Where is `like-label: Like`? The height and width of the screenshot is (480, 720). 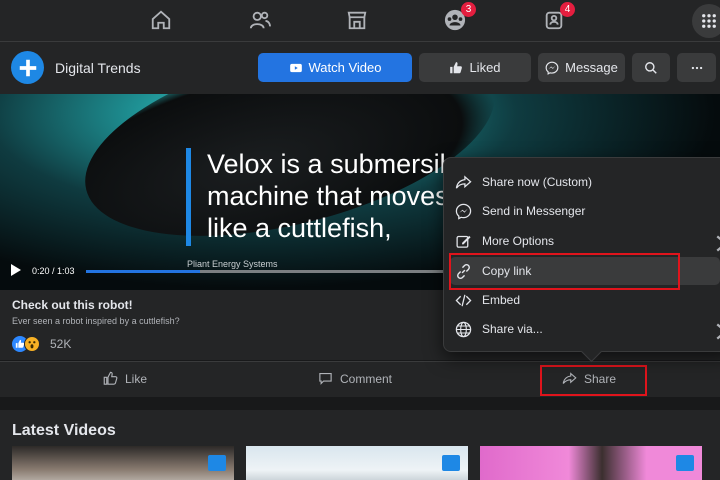
like-label: Like is located at coordinates (136, 378).